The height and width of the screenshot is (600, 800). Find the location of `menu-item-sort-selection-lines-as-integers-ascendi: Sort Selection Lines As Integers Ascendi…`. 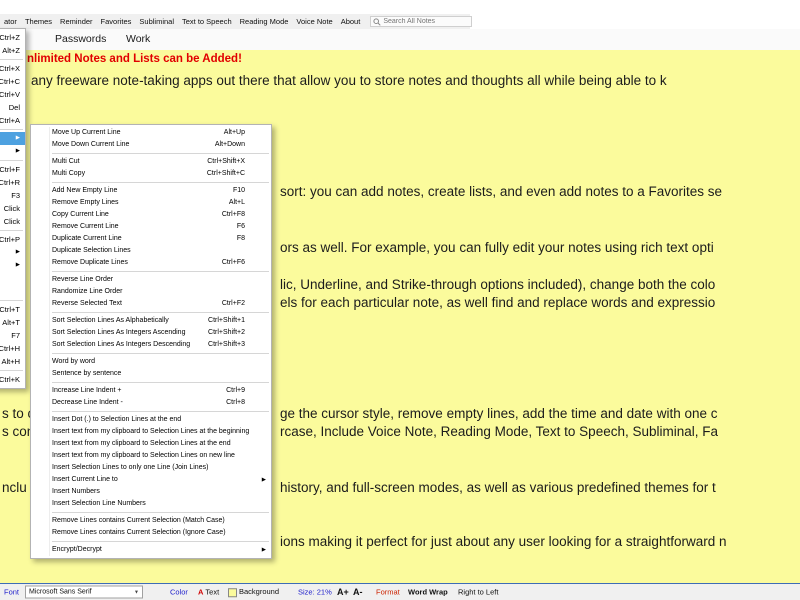

menu-item-sort-selection-lines-as-integers-ascendi: Sort Selection Lines As Integers Ascendi… is located at coordinates (151, 333).